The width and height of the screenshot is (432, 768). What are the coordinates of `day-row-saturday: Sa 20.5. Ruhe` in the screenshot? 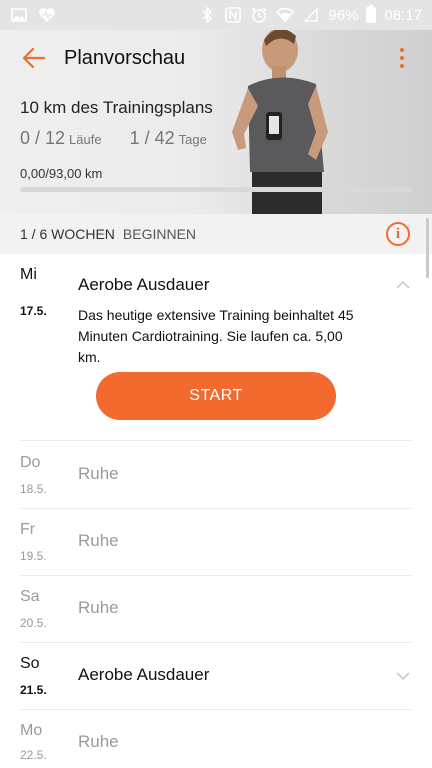 It's located at (216, 609).